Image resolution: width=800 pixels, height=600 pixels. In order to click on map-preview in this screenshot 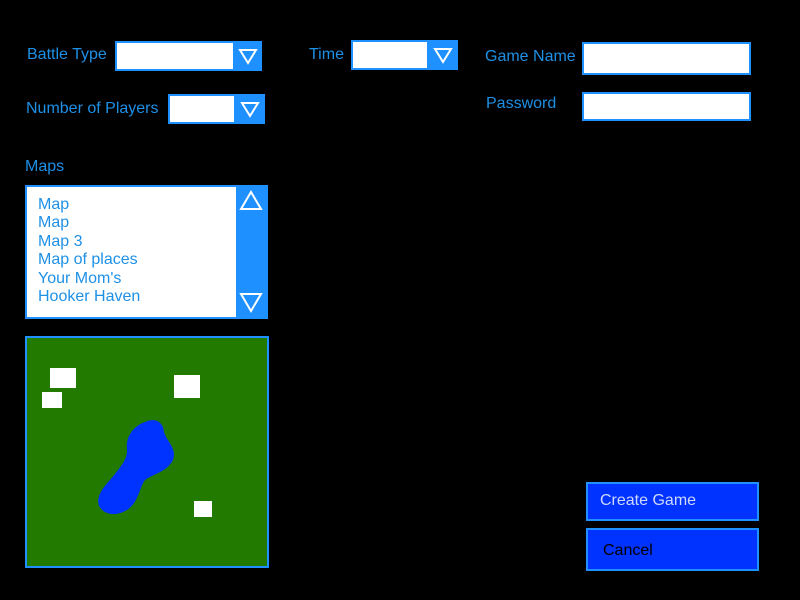, I will do `click(147, 452)`.